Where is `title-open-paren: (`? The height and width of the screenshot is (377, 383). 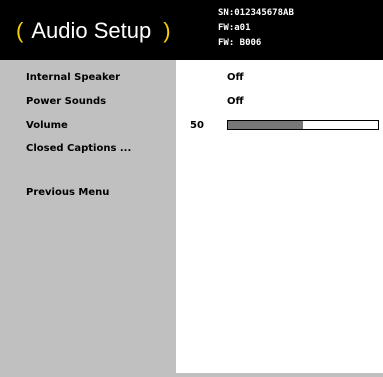
title-open-paren: ( is located at coordinates (20, 30).